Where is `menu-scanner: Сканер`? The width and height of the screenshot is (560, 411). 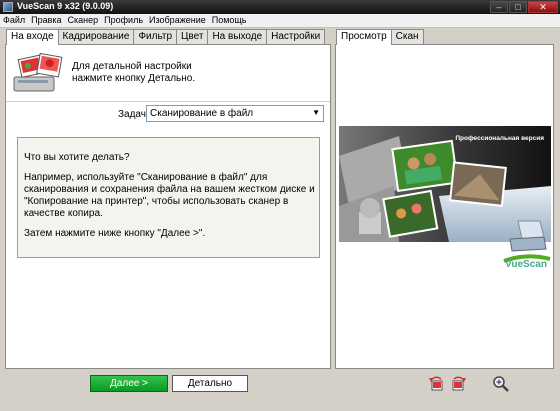
menu-scanner: Сканер is located at coordinates (83, 20).